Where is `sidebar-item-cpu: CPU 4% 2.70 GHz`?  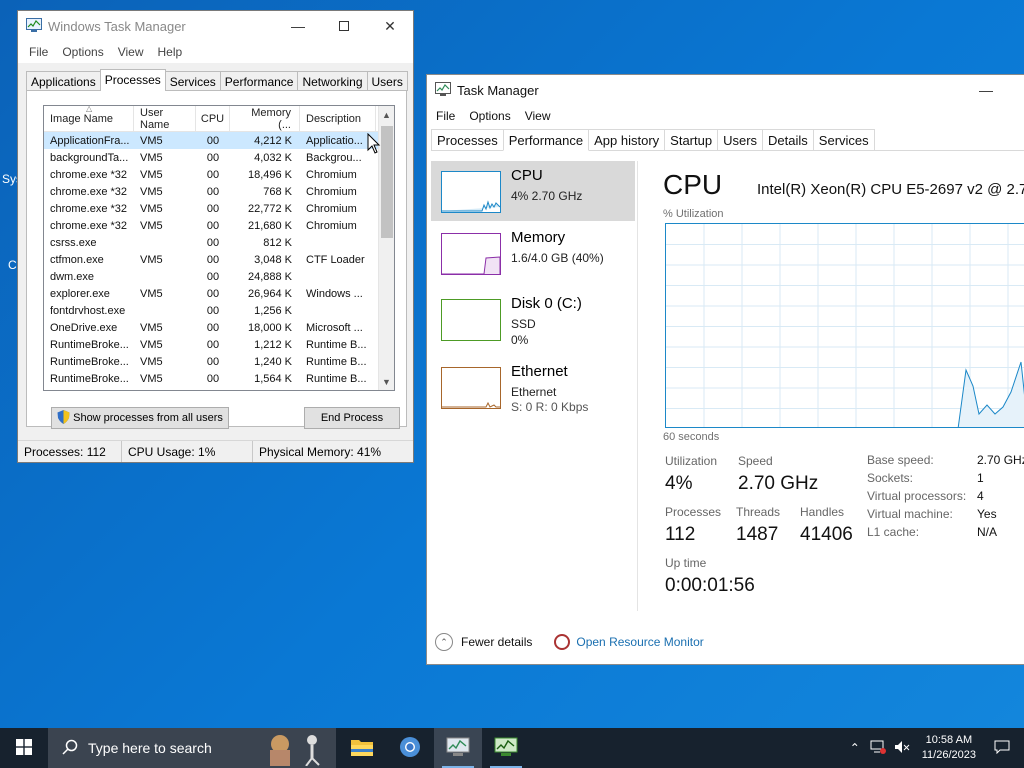 sidebar-item-cpu: CPU 4% 2.70 GHz is located at coordinates (533, 191).